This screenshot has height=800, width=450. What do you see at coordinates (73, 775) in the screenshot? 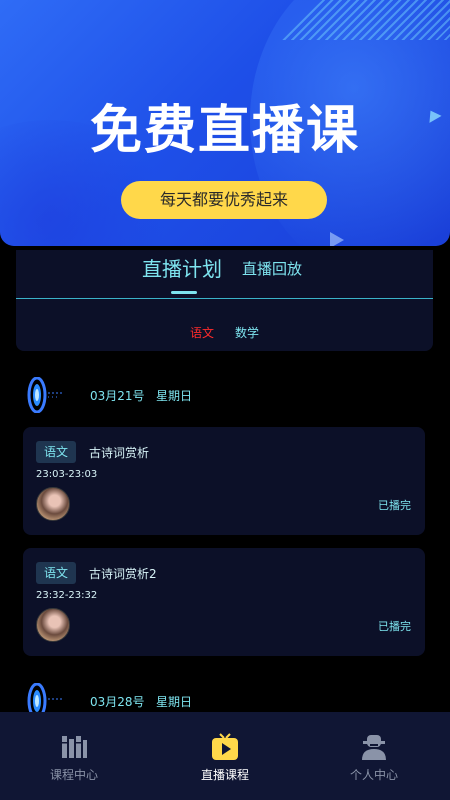
I see `tab-label: 课程中心` at bounding box center [73, 775].